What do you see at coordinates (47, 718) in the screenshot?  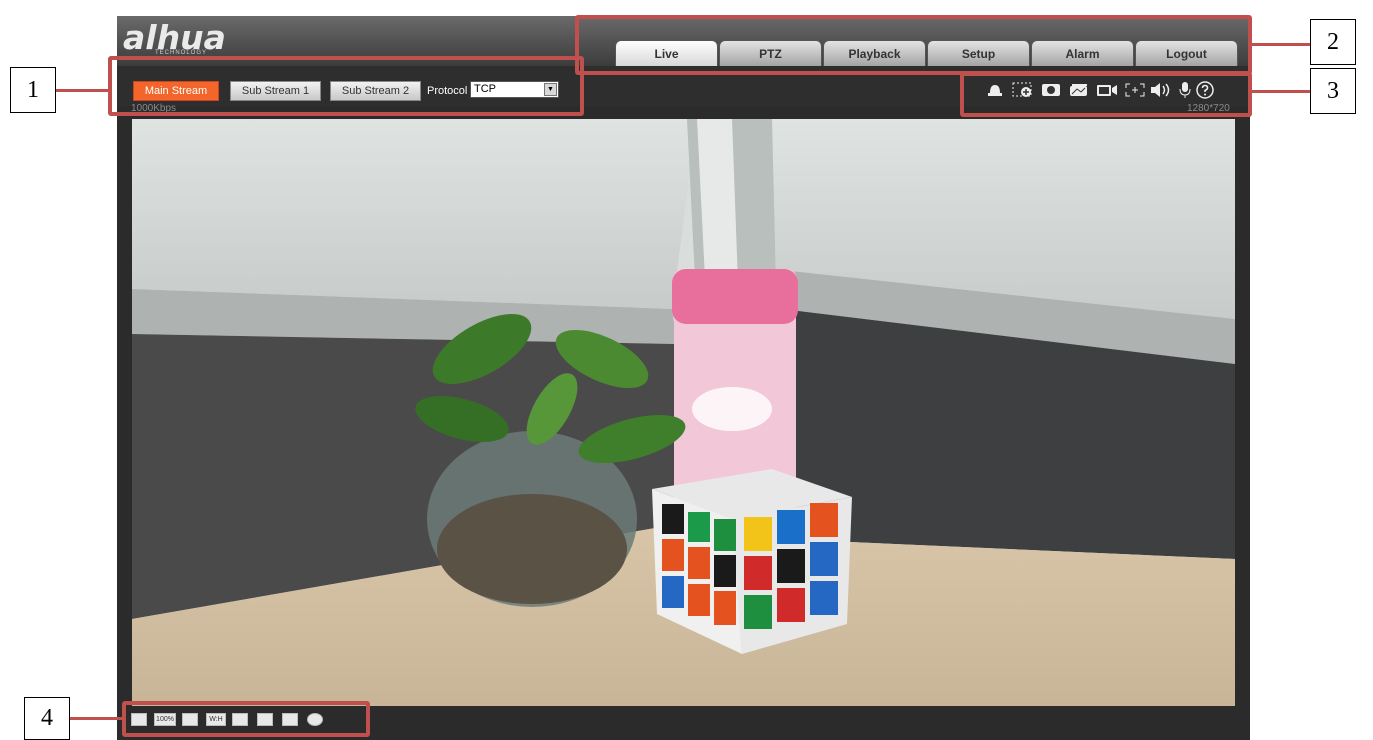 I see `callout-number-4: 4` at bounding box center [47, 718].